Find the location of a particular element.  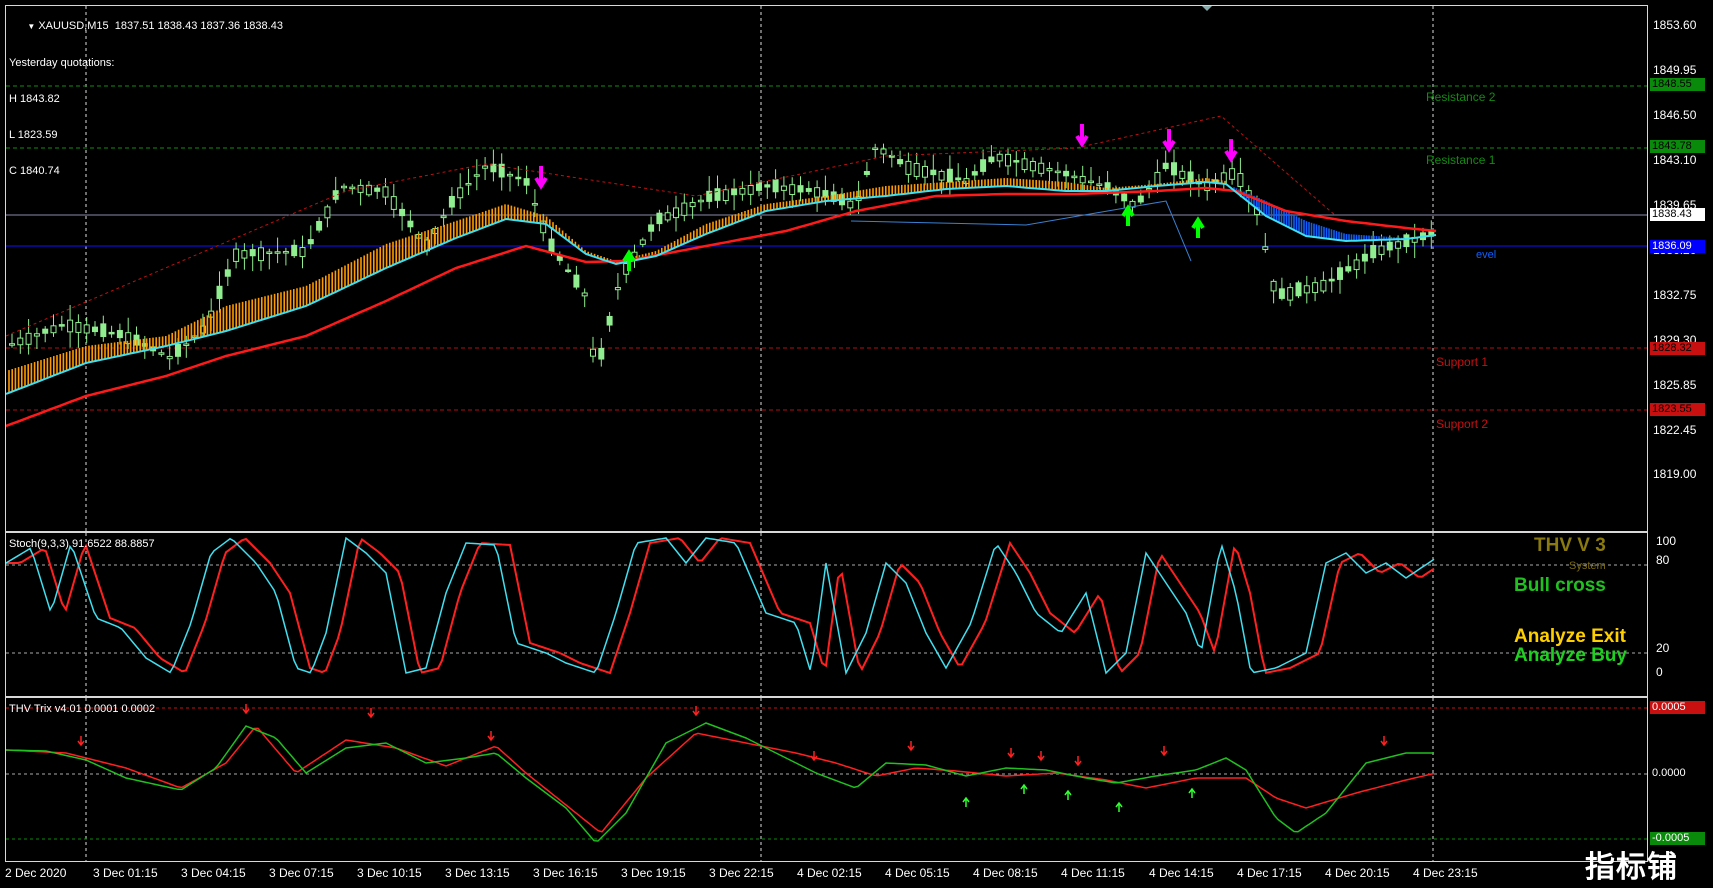

trix-main-line is located at coordinates (720, 782).